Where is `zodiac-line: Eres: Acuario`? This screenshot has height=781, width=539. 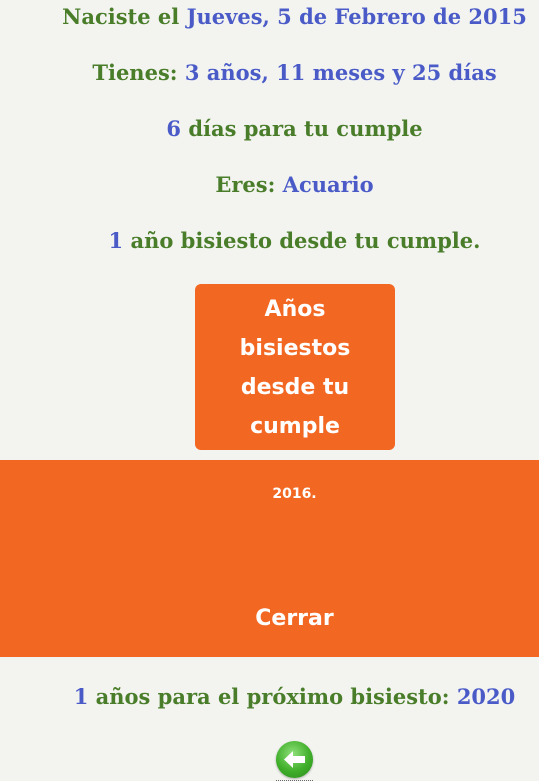
zodiac-line: Eres: Acuario is located at coordinates (282, 185).